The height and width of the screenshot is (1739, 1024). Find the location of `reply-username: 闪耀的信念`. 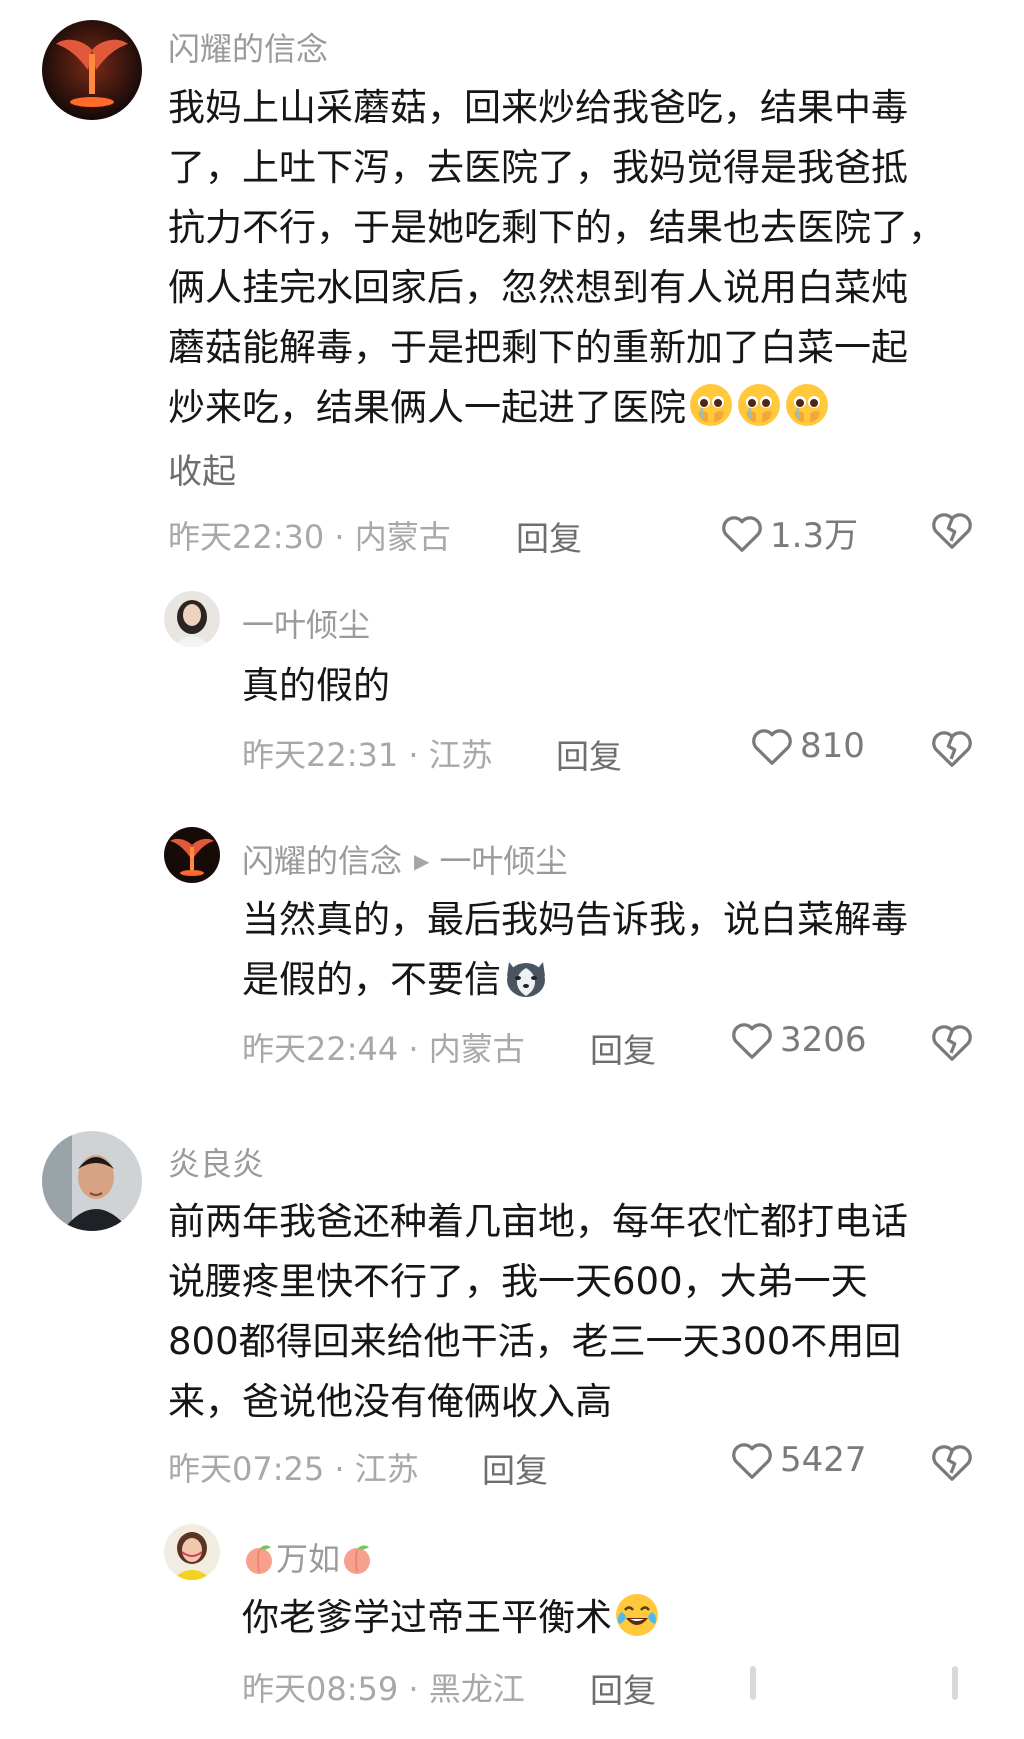

reply-username: 闪耀的信念 is located at coordinates (322, 861).